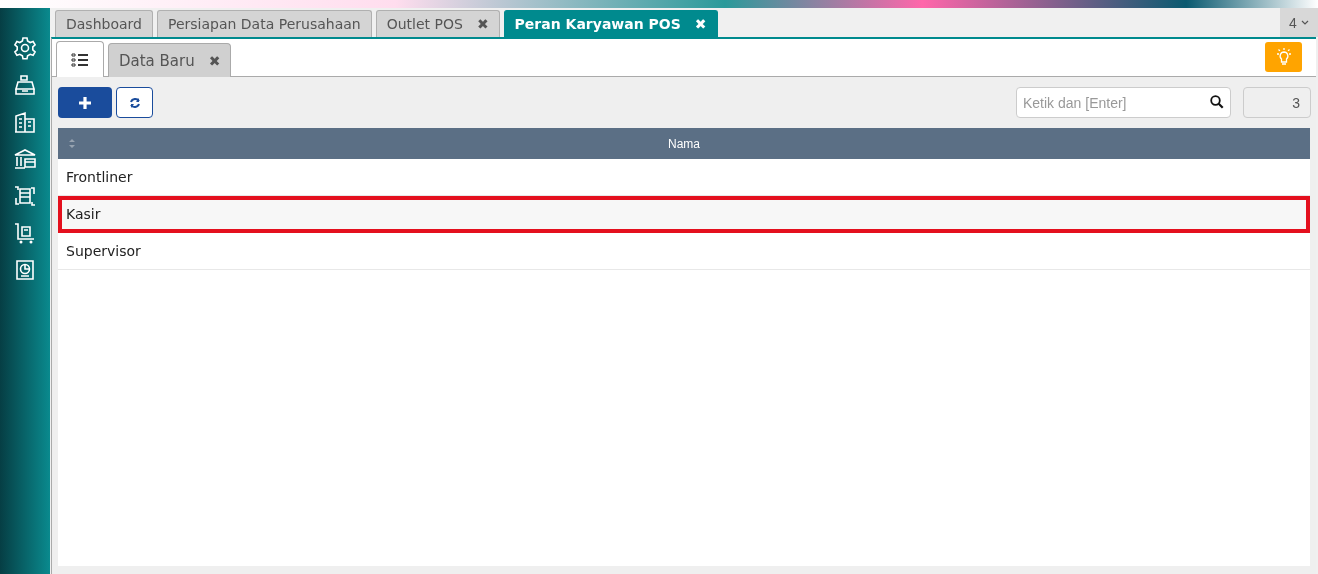 This screenshot has width=1318, height=574. Describe the element at coordinates (684, 143) in the screenshot. I see `column-header: Nama` at that location.